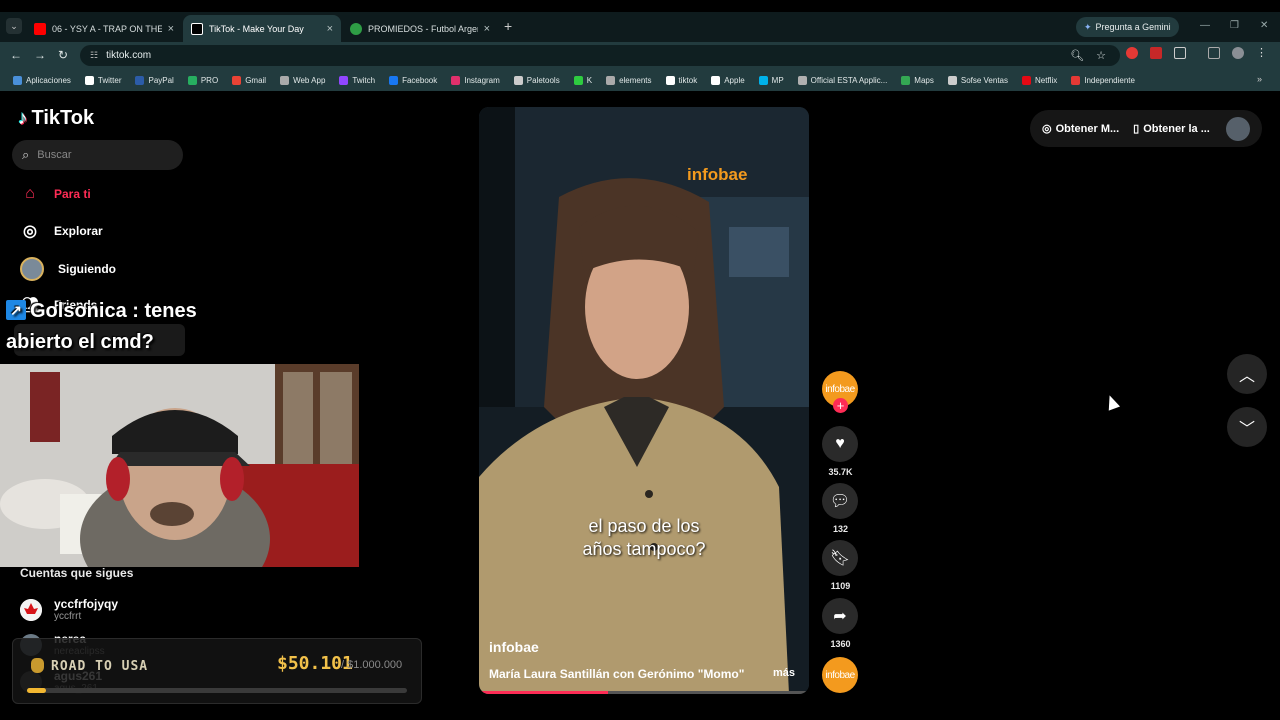 Image resolution: width=1280 pixels, height=720 pixels. I want to click on bookmark-item: Independiente, so click(1103, 80).